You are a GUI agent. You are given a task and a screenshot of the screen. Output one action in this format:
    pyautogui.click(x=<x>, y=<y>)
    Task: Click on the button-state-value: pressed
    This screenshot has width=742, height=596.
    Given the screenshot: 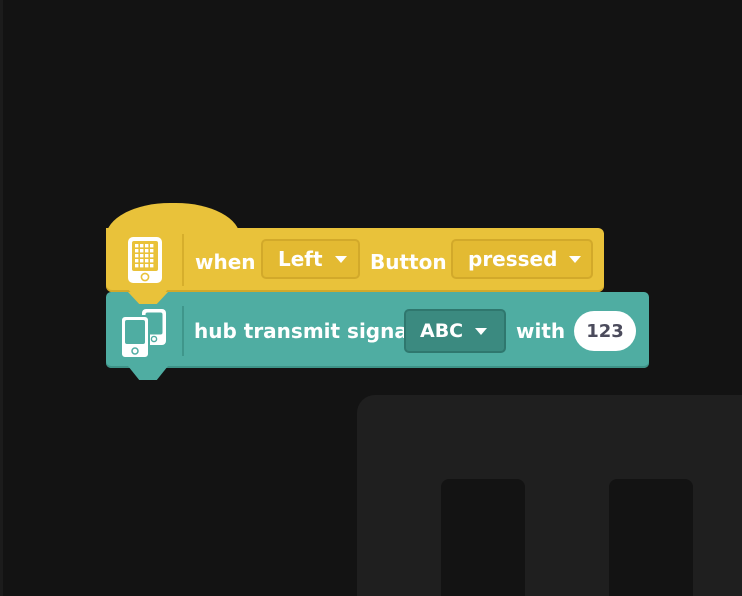 What is the action you would take?
    pyautogui.click(x=513, y=259)
    